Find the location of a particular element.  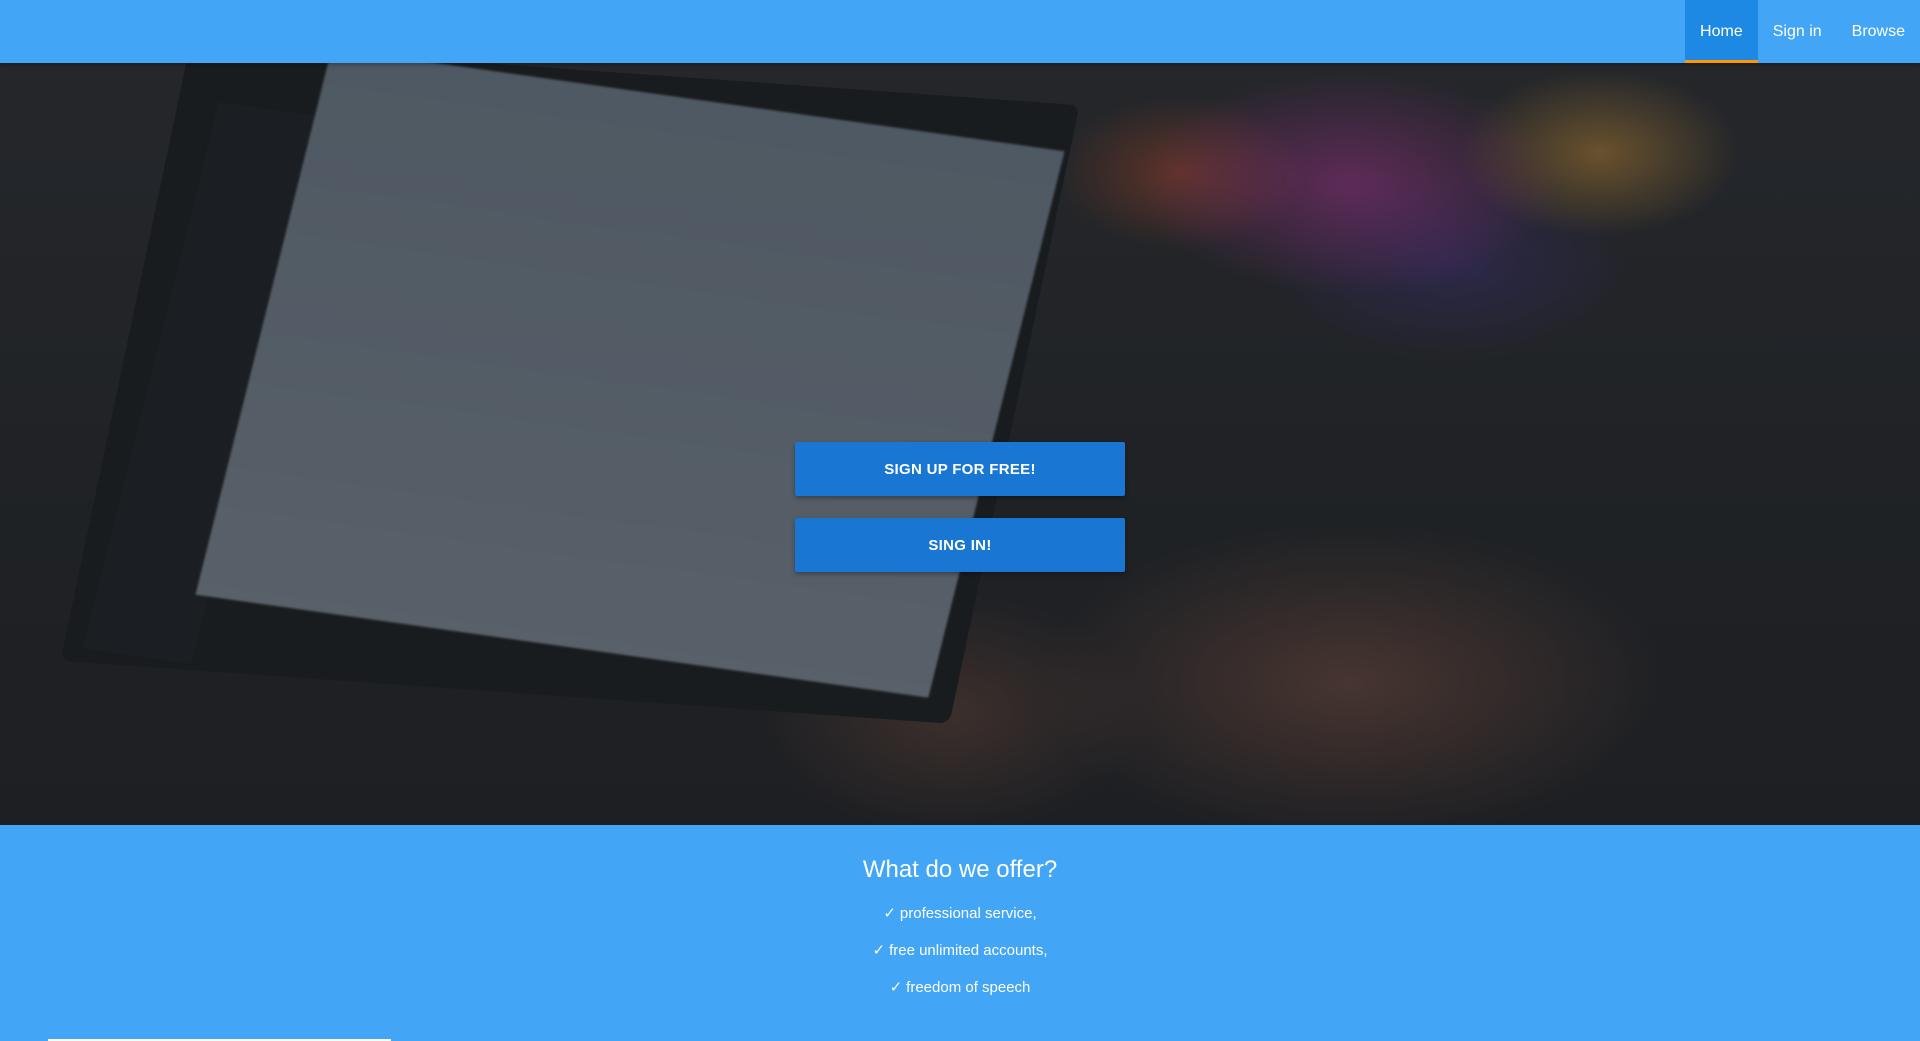

sign-up-button: SIGN UP FOR FREE! is located at coordinates (960, 469).